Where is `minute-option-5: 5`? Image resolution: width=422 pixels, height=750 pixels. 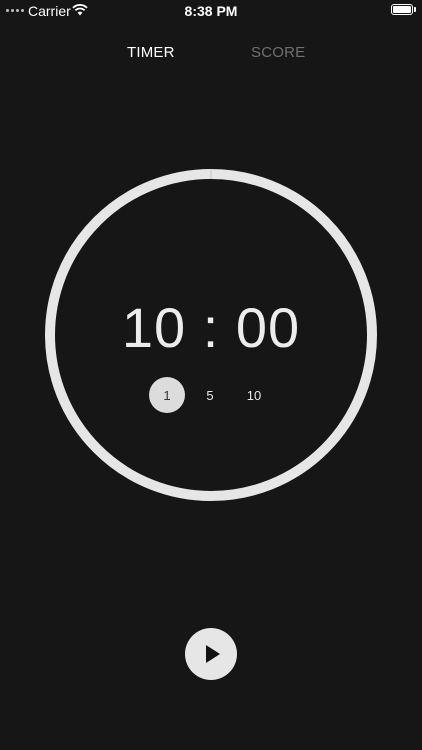 minute-option-5: 5 is located at coordinates (210, 395).